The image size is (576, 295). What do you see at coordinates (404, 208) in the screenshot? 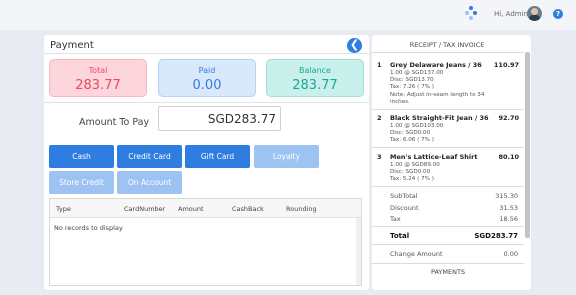
I see `discount-label: Discount` at bounding box center [404, 208].